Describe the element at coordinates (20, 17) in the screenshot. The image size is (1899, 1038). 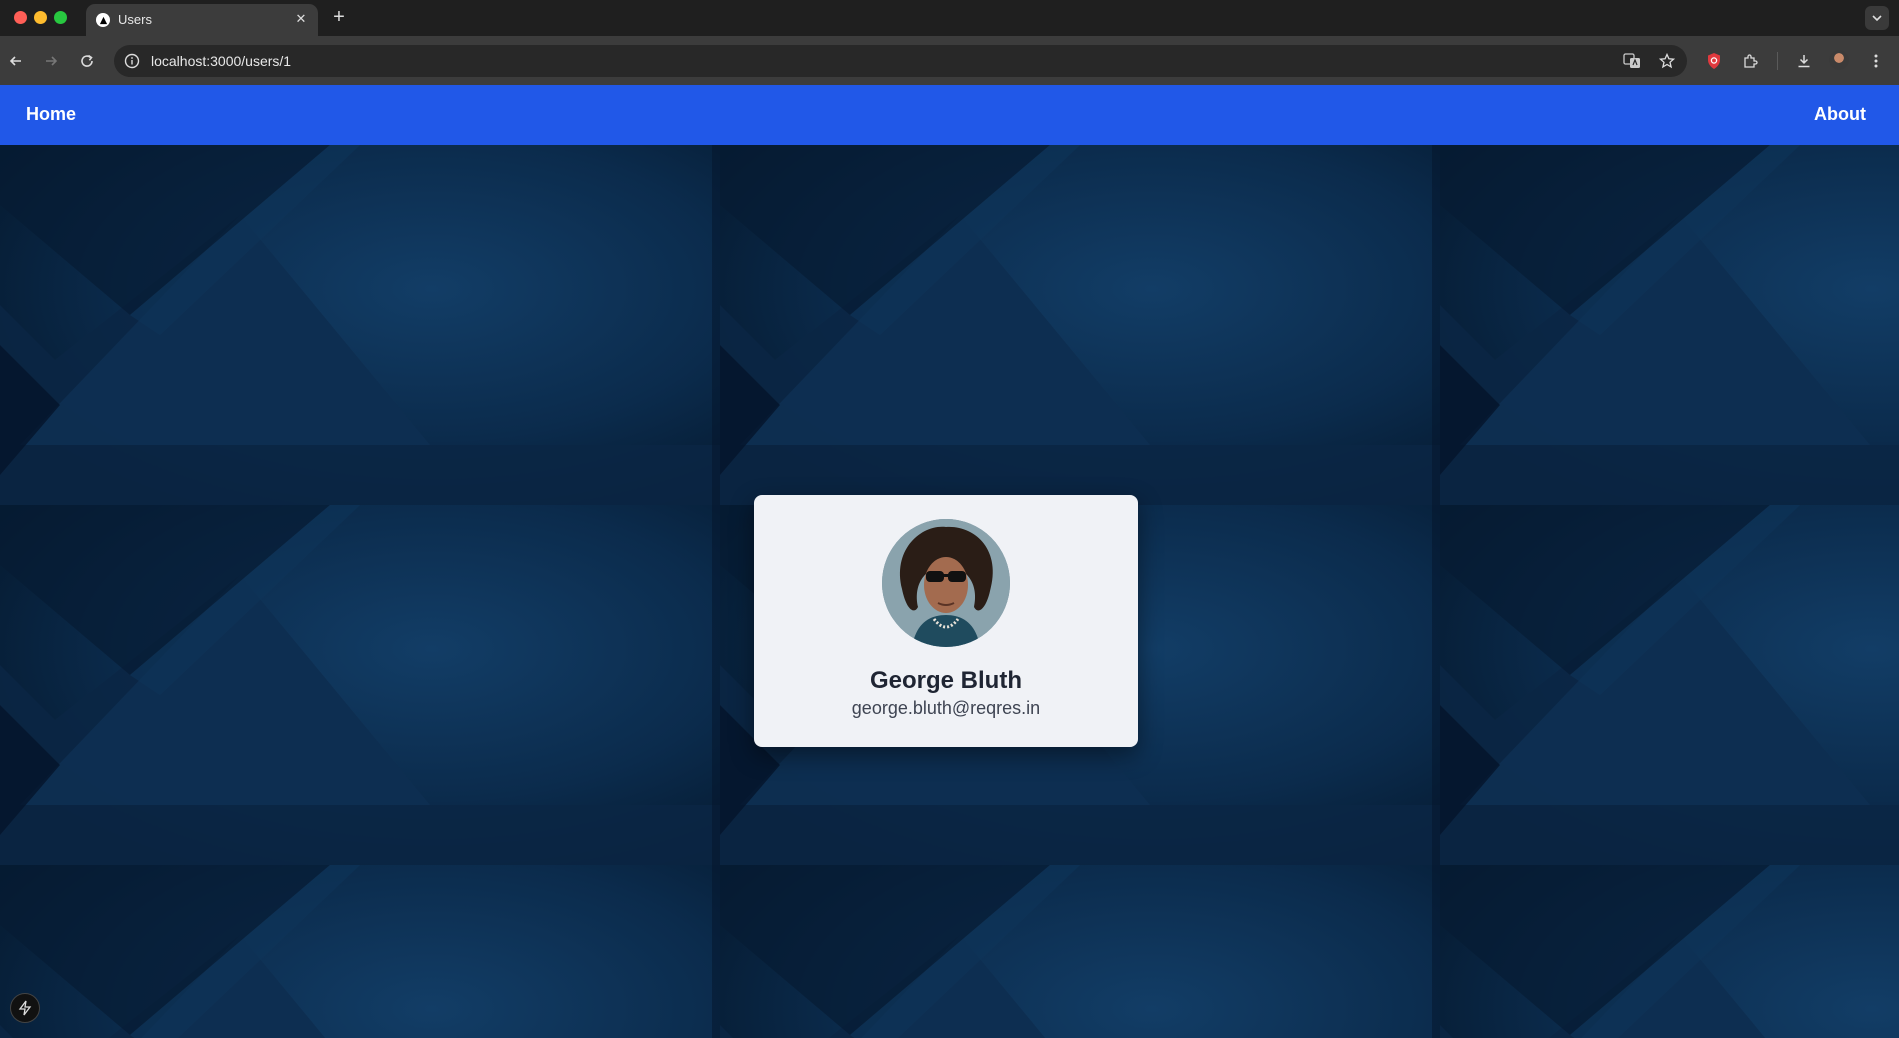
I see `close-window-button` at that location.